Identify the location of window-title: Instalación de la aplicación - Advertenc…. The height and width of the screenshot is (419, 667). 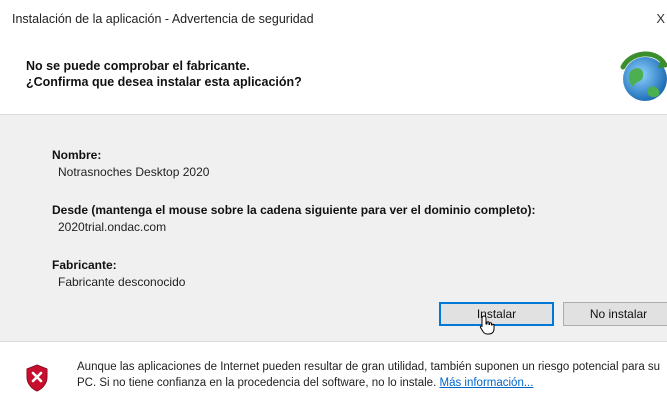
(163, 19).